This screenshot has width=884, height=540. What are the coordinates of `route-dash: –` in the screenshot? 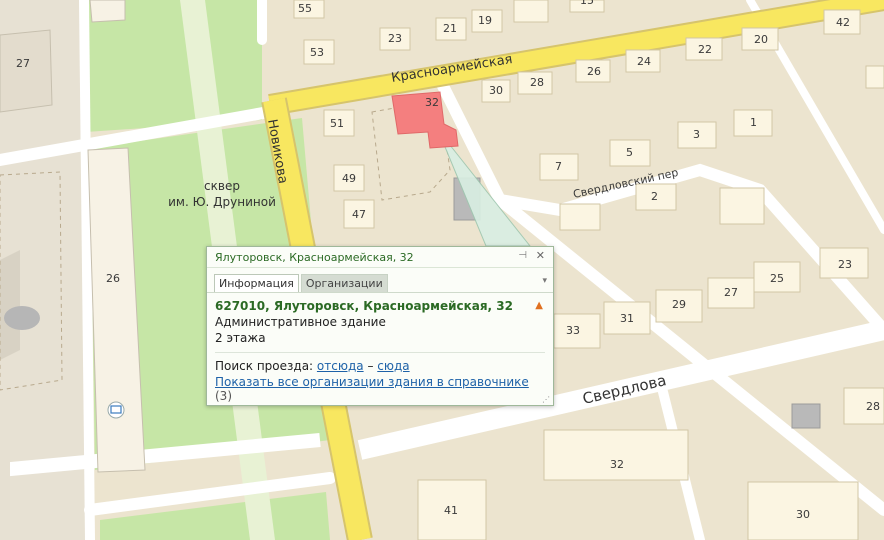 It's located at (370, 366).